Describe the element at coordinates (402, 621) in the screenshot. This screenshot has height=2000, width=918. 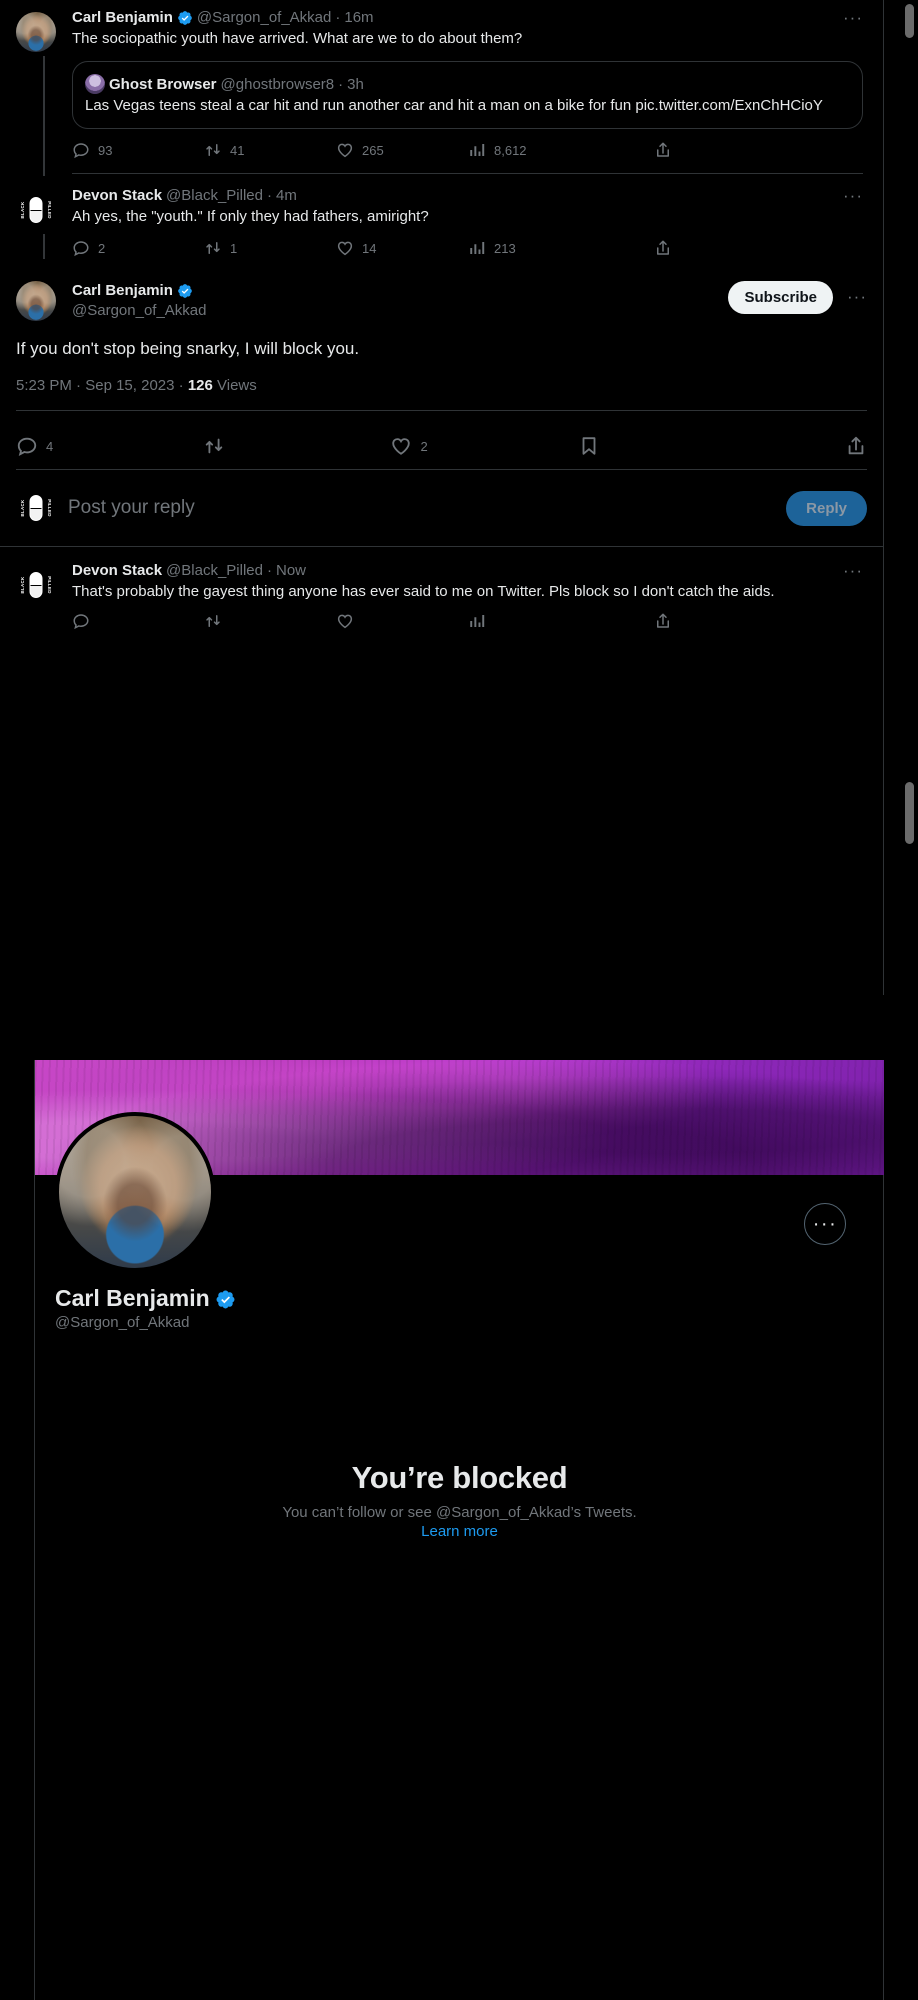
I see `like-action` at that location.